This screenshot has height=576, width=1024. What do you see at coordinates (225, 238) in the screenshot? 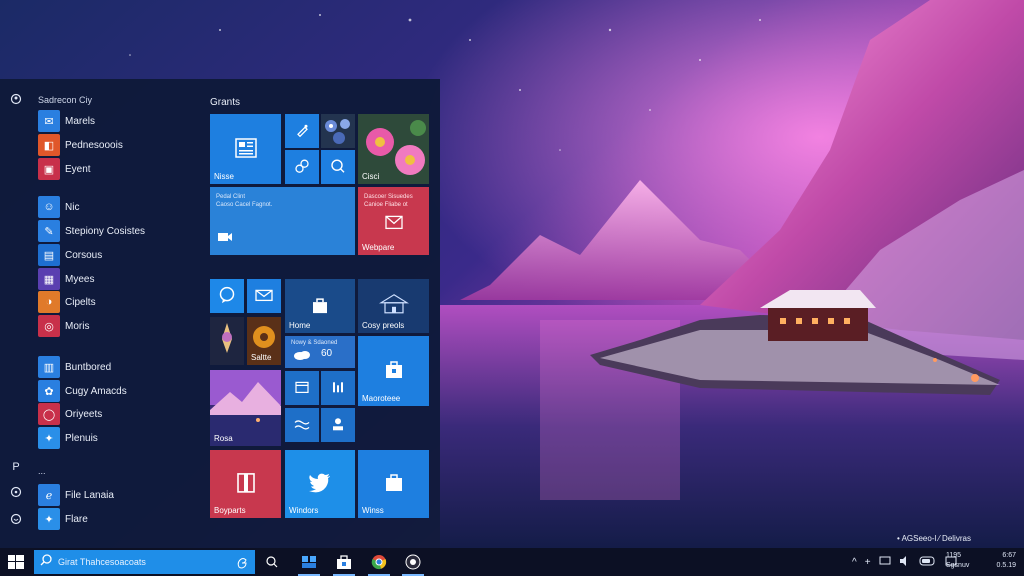
I see `camera-icon` at bounding box center [225, 238].